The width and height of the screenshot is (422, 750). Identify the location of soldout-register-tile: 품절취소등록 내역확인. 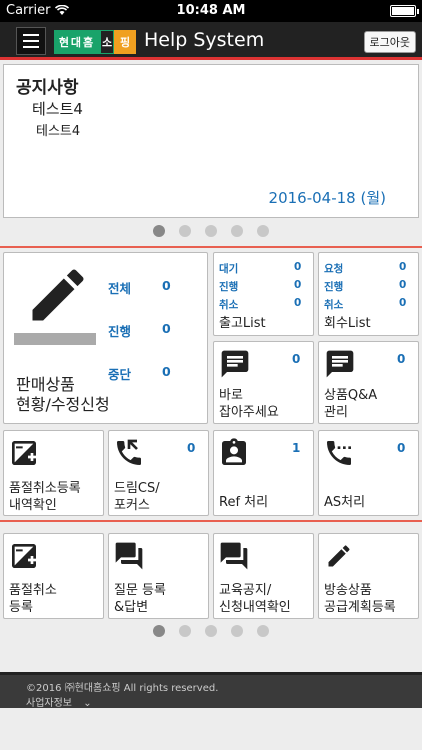
(53, 473).